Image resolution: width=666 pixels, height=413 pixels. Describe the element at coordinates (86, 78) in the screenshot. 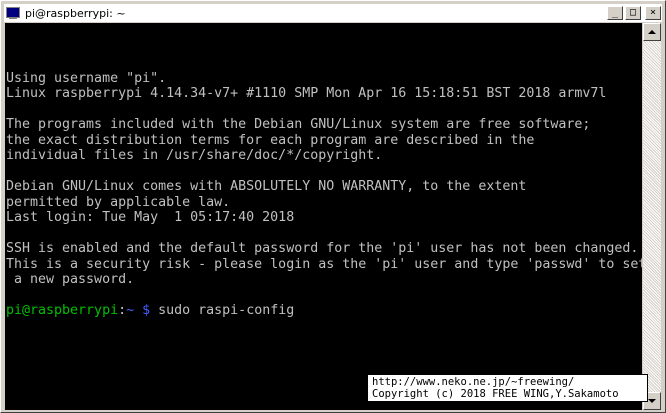

I see `terminal-line: Using username "pi".` at that location.